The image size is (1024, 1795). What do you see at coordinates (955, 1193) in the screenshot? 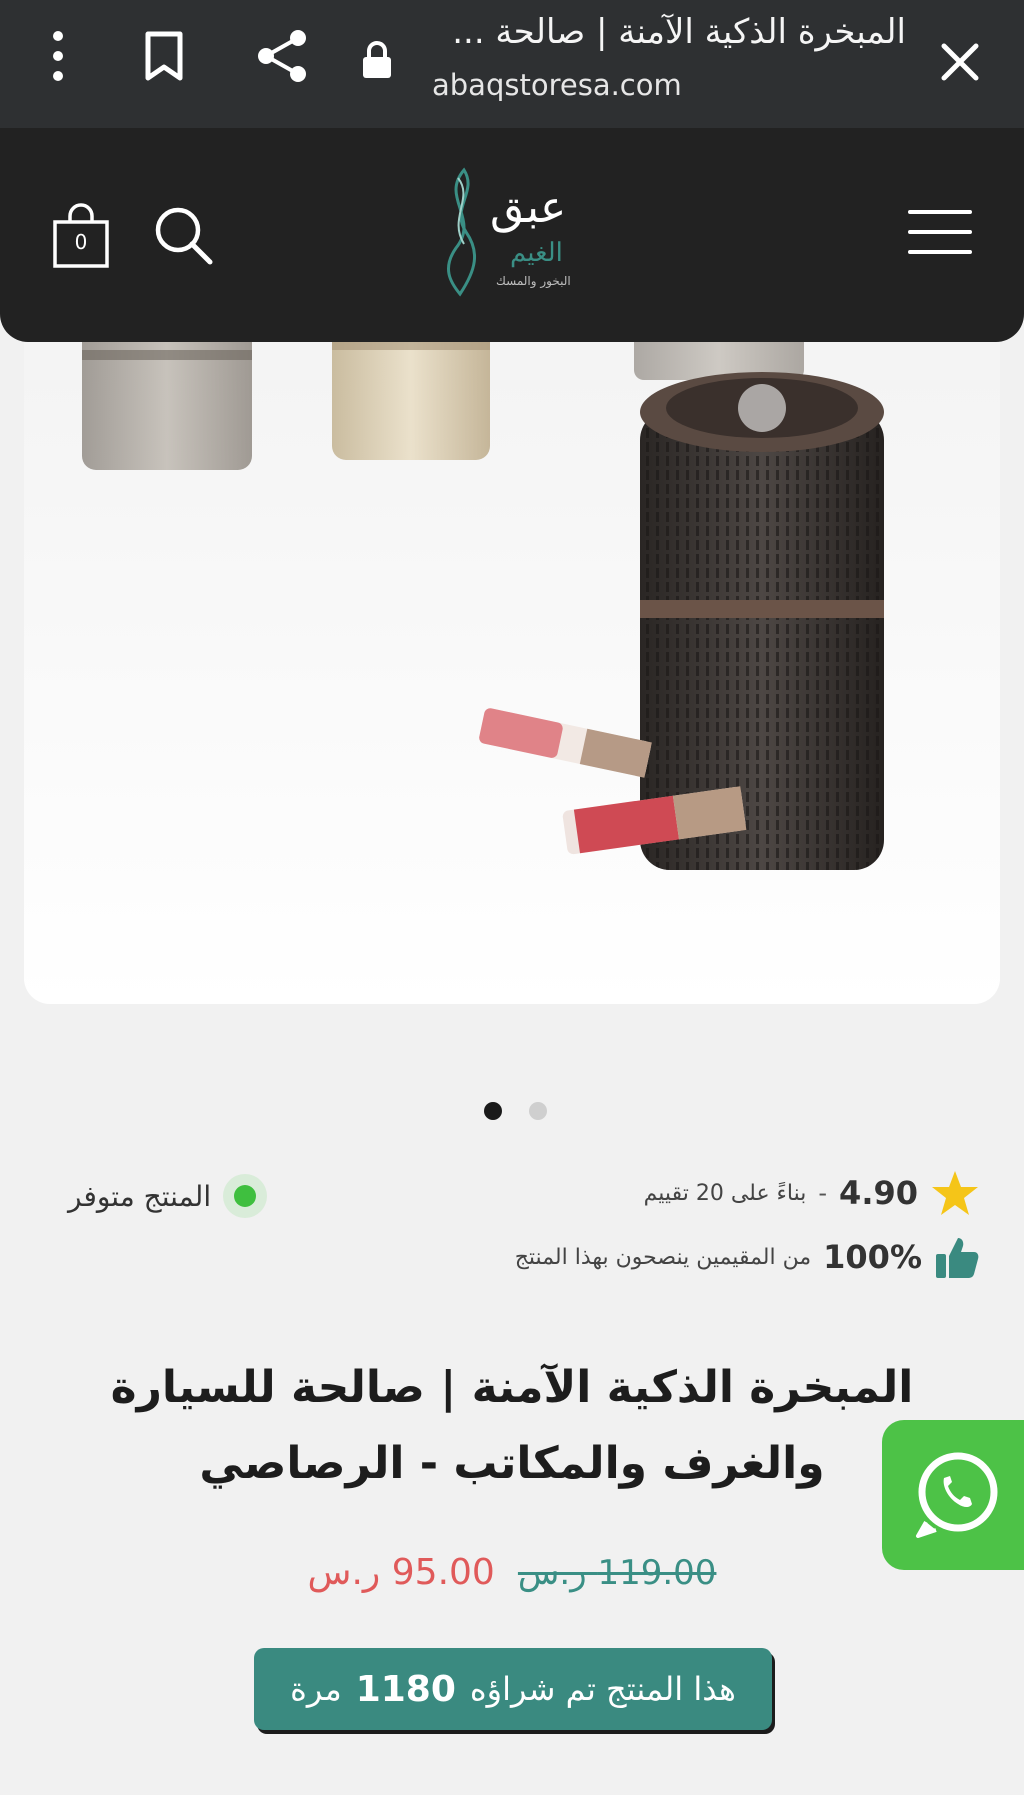
I see `star-icon` at bounding box center [955, 1193].